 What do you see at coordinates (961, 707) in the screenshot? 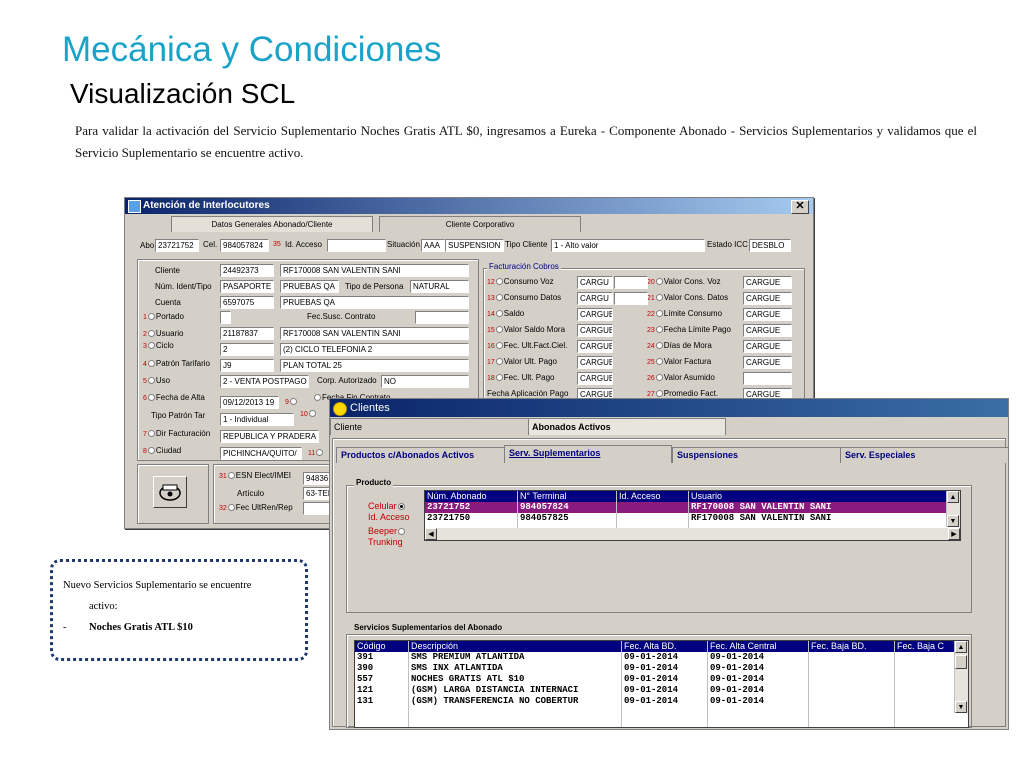
I see `servicios-scroll-down-button: ▼` at bounding box center [961, 707].